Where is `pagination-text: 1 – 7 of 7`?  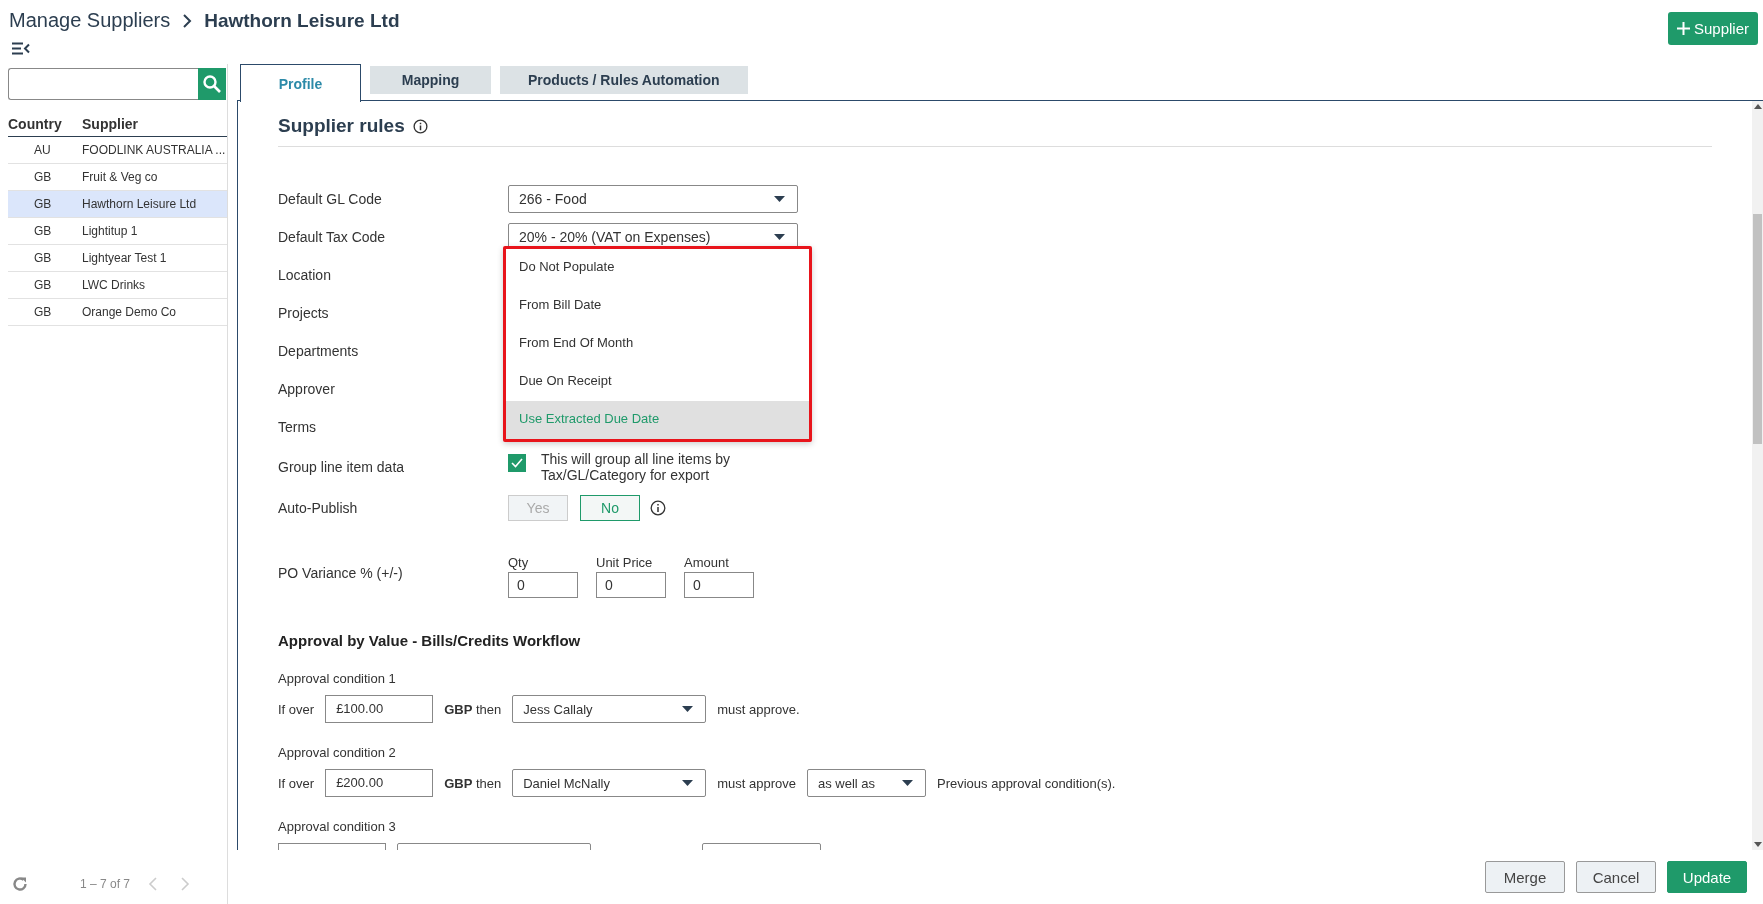 pagination-text: 1 – 7 of 7 is located at coordinates (105, 884).